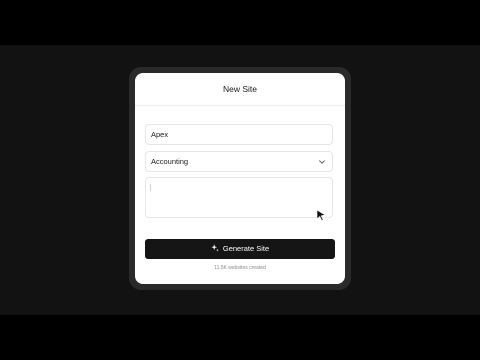  I want to click on letterbox-bottom, so click(240, 337).